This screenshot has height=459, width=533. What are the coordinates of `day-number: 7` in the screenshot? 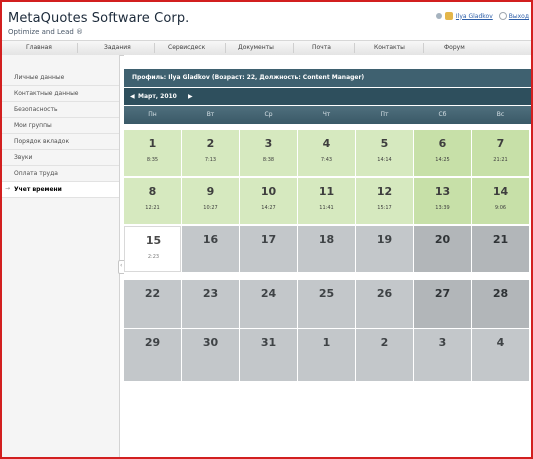 It's located at (500, 143).